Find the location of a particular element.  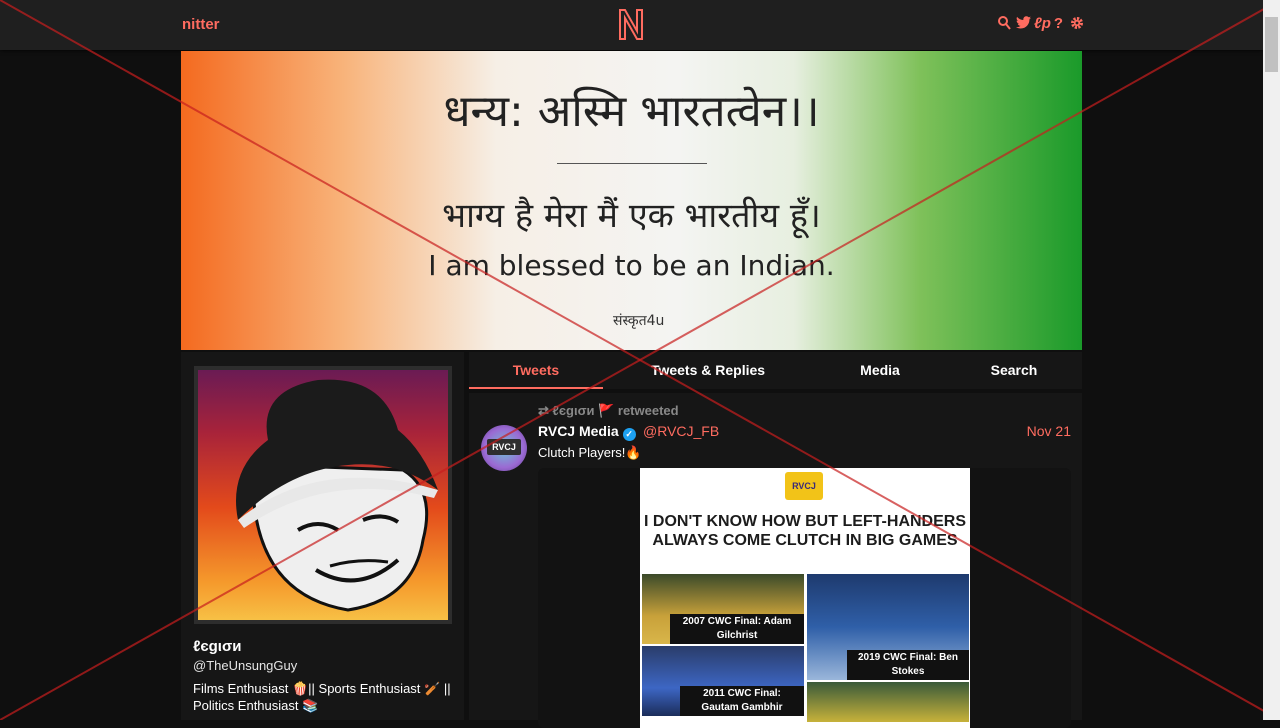

tweet-avatar-label: RVCJ is located at coordinates (504, 447).